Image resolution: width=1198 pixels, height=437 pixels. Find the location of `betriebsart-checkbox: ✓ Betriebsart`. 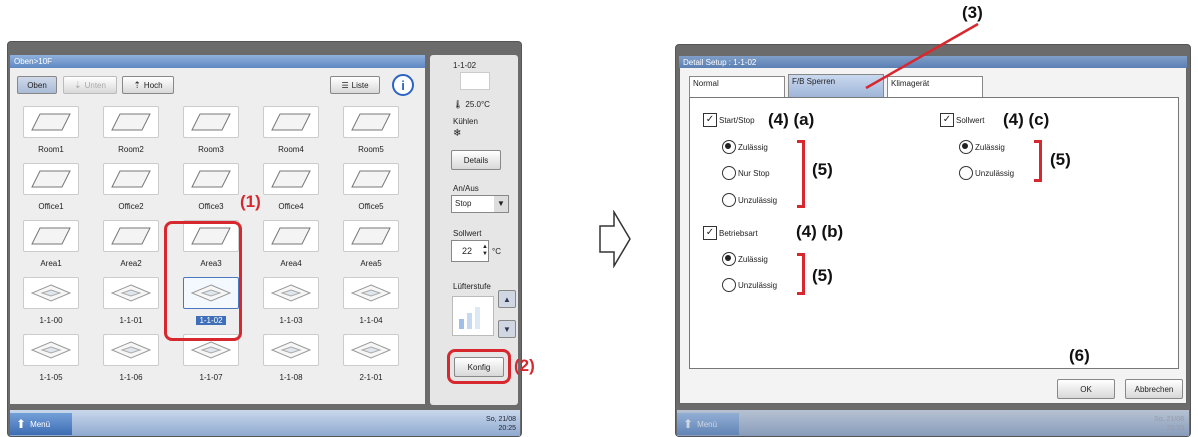

betriebsart-checkbox: ✓ Betriebsart is located at coordinates (730, 233).